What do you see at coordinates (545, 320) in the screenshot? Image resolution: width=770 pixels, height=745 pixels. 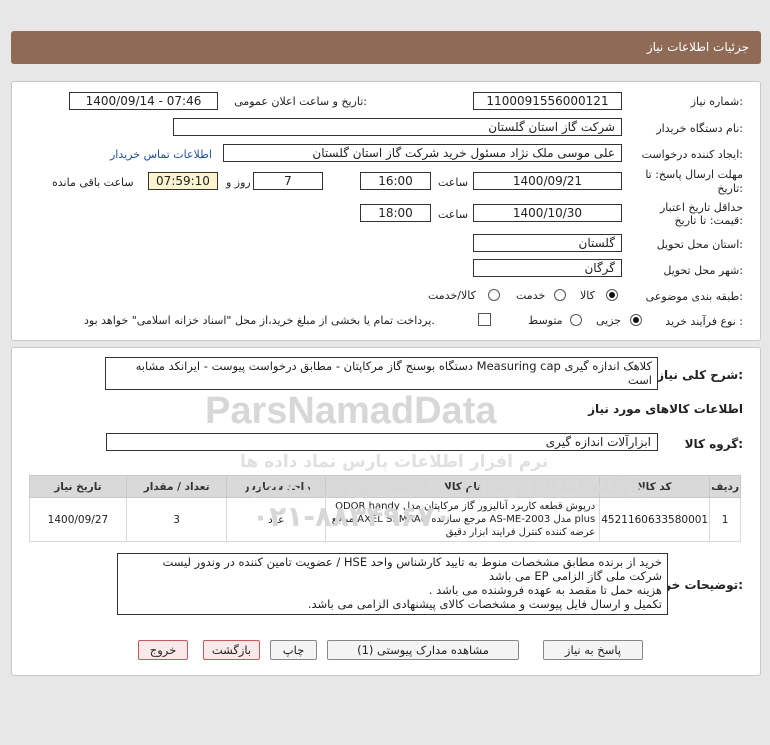 I see `process-medium-label: متوسط` at bounding box center [545, 320].